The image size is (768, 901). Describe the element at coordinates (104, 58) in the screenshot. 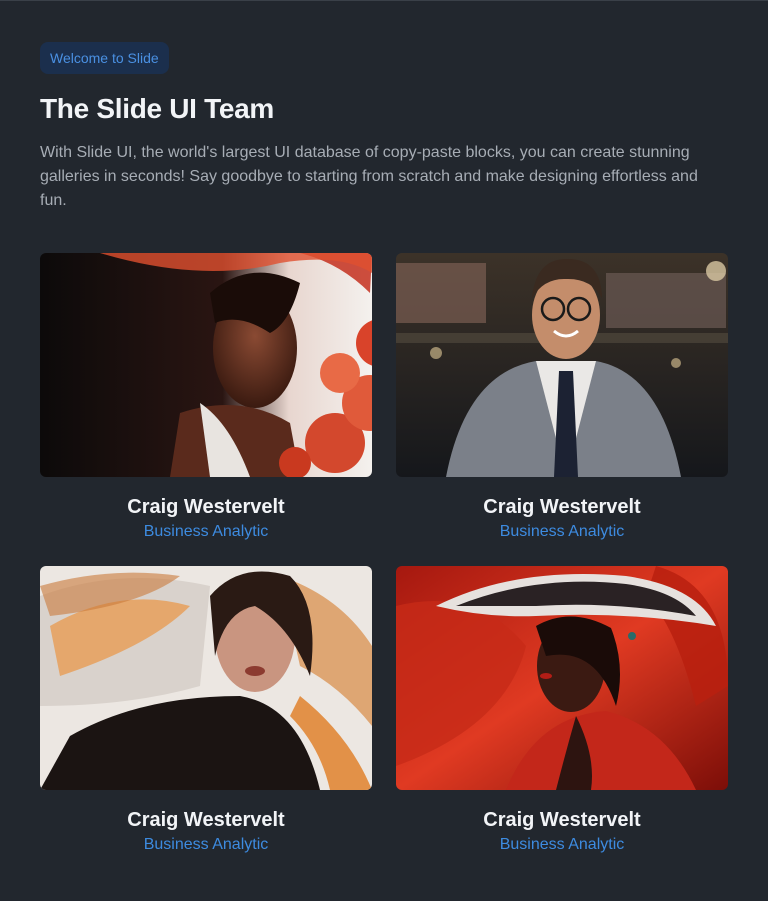

I see `welcome-badge: Welcome to Slide` at that location.